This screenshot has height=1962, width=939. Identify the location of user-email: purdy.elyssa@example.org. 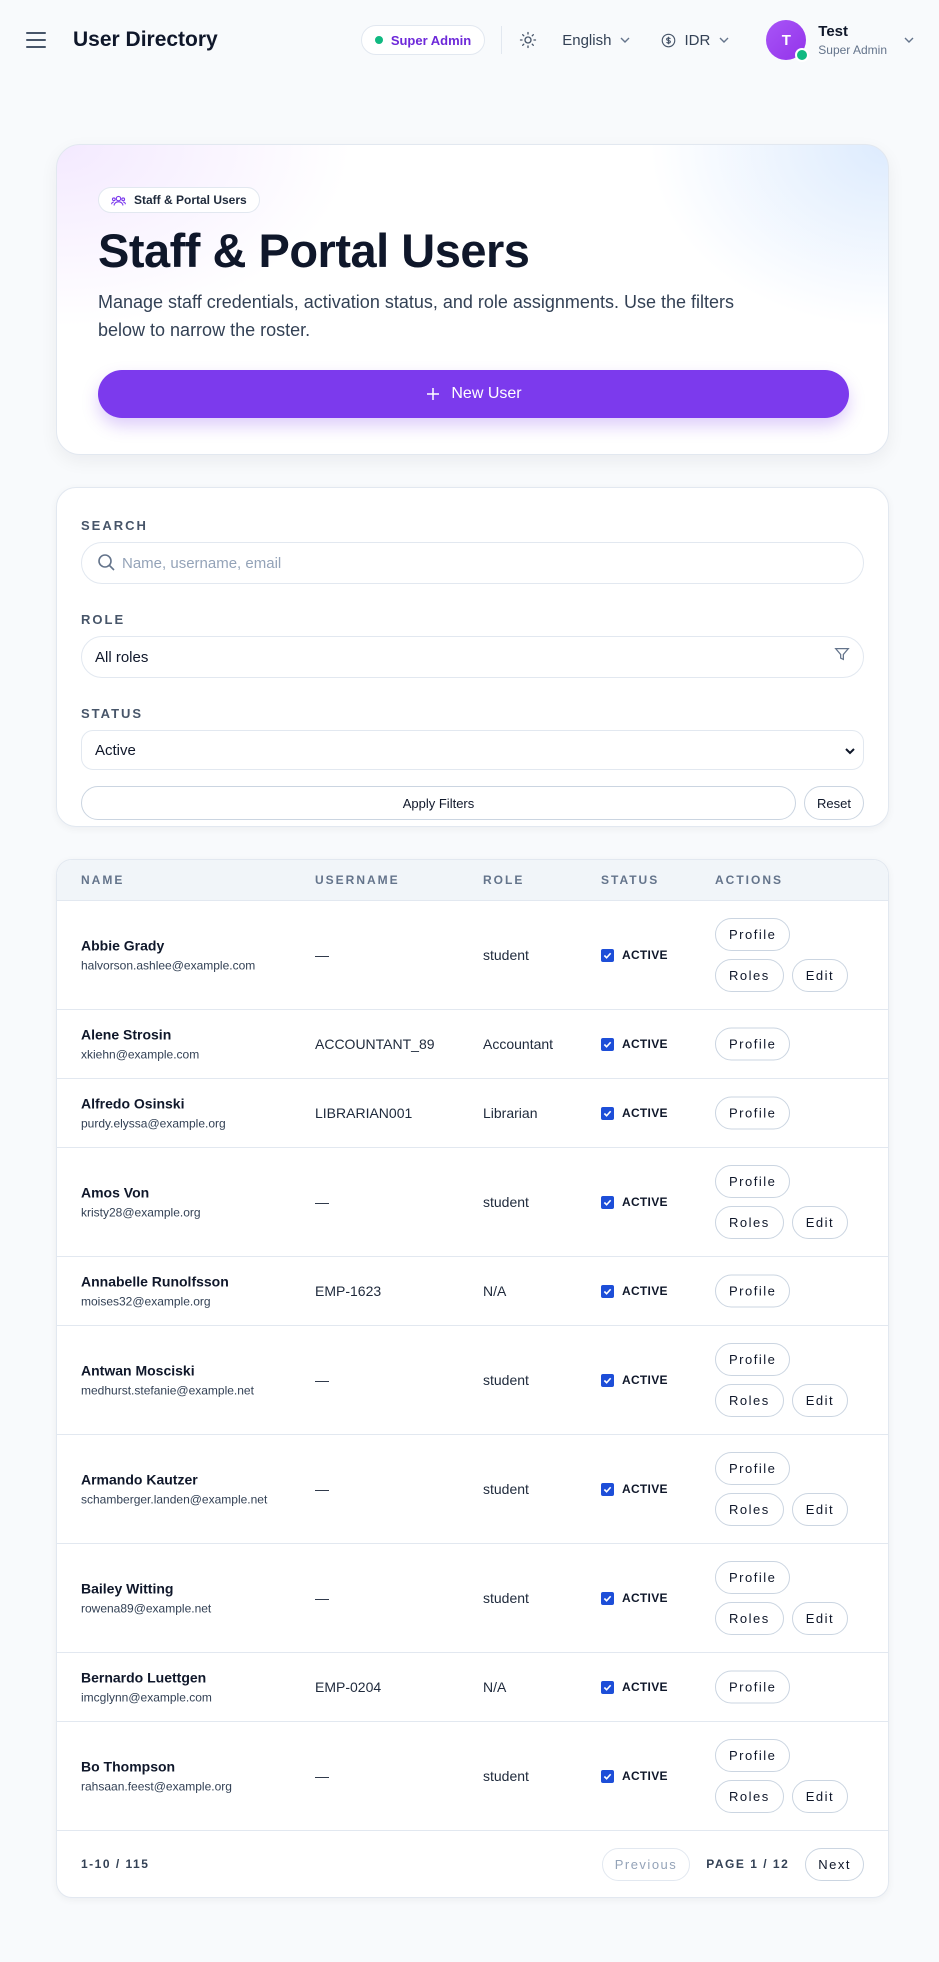
(153, 1123).